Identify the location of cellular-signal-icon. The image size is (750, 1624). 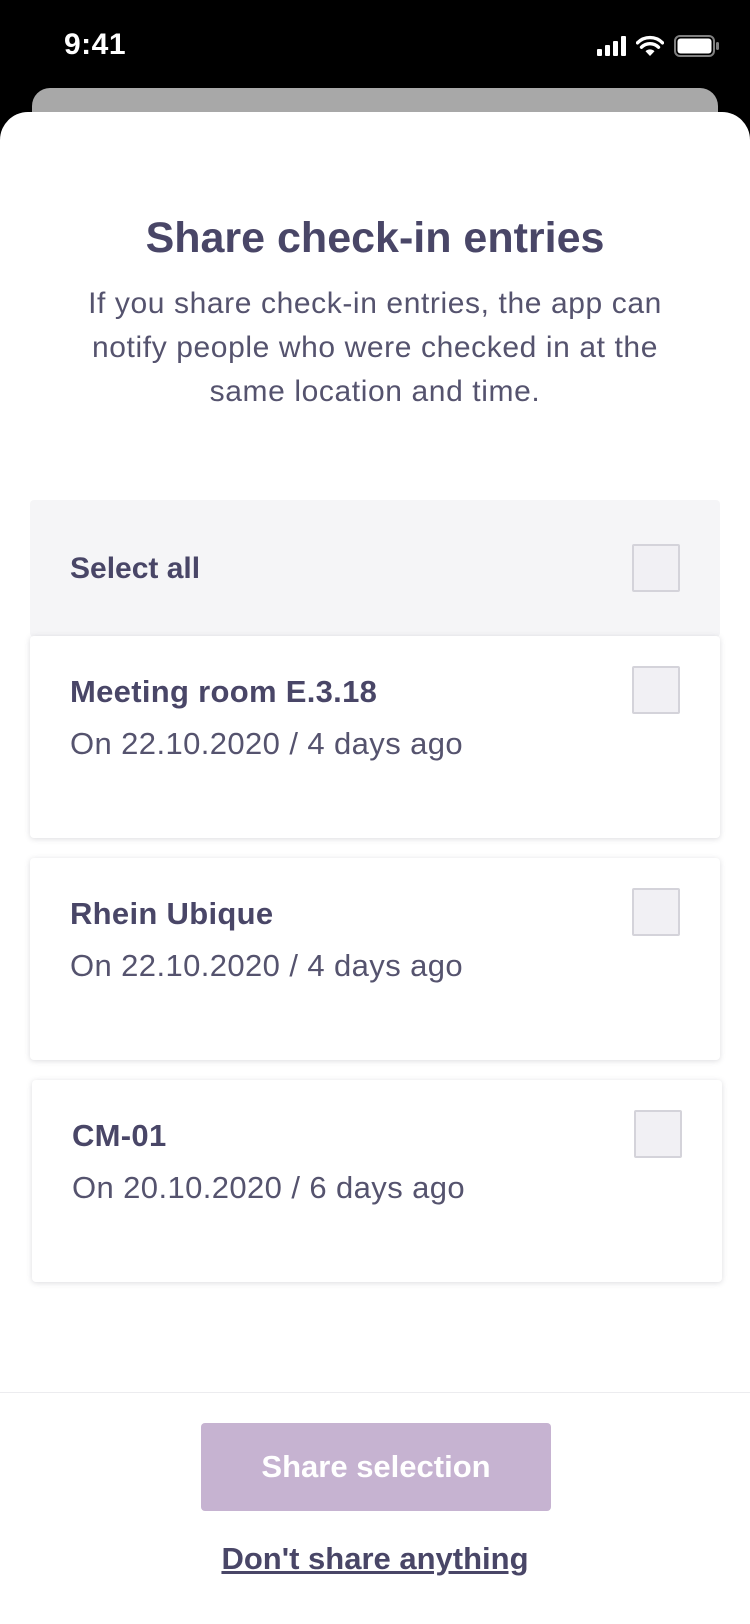
(611, 46).